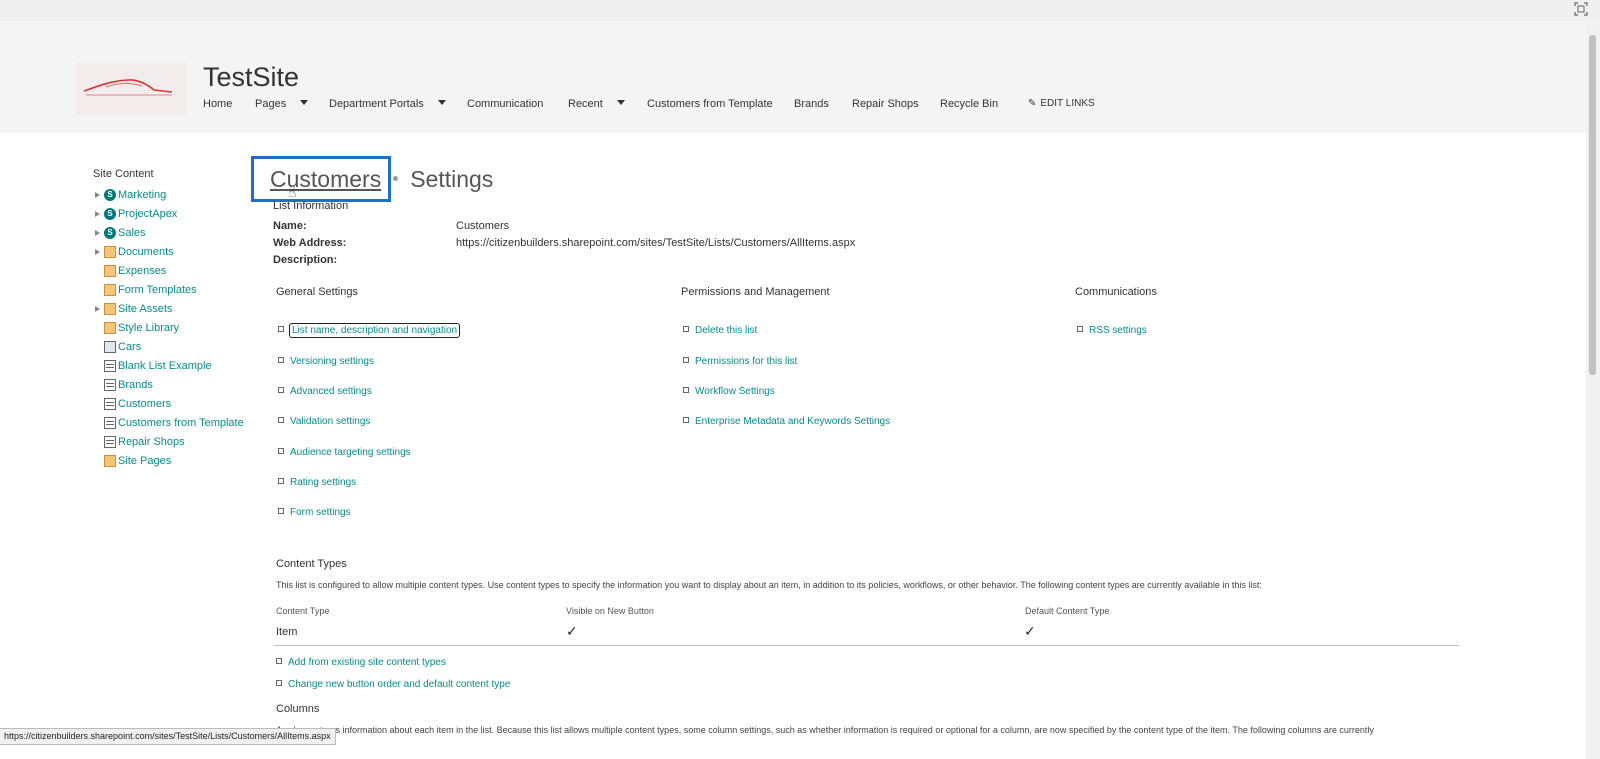  I want to click on permissions-link: Permissions for this list, so click(740, 361).